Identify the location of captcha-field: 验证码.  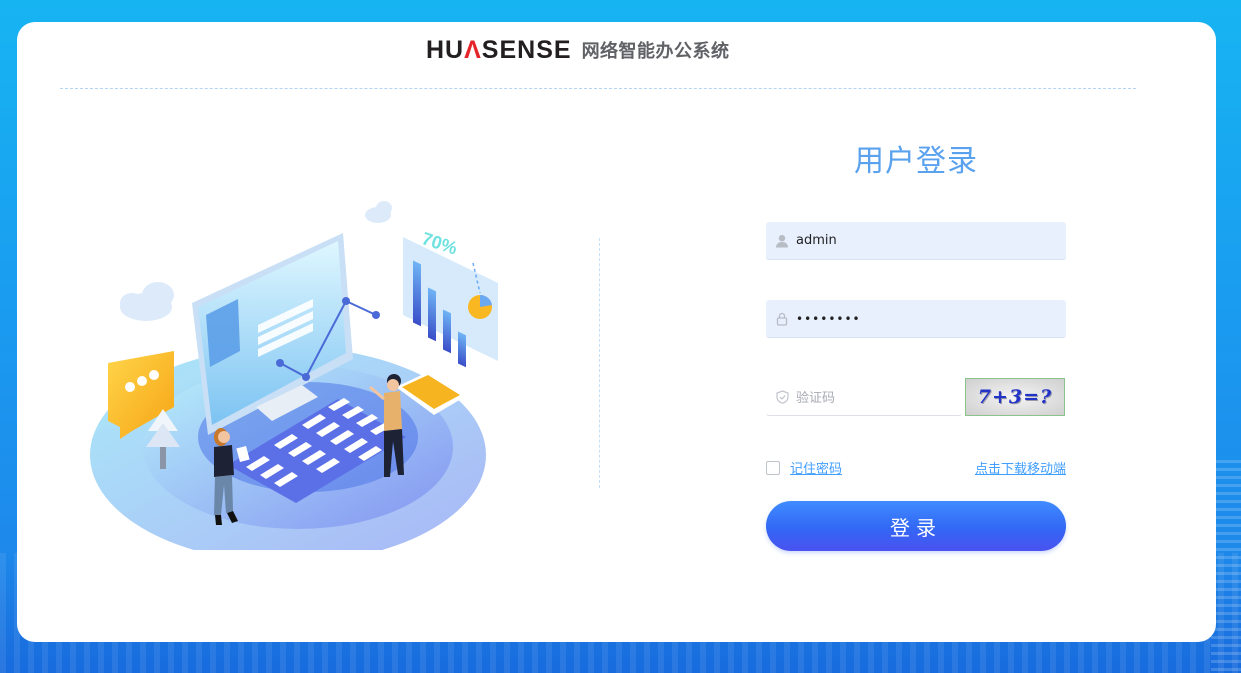
(864, 397).